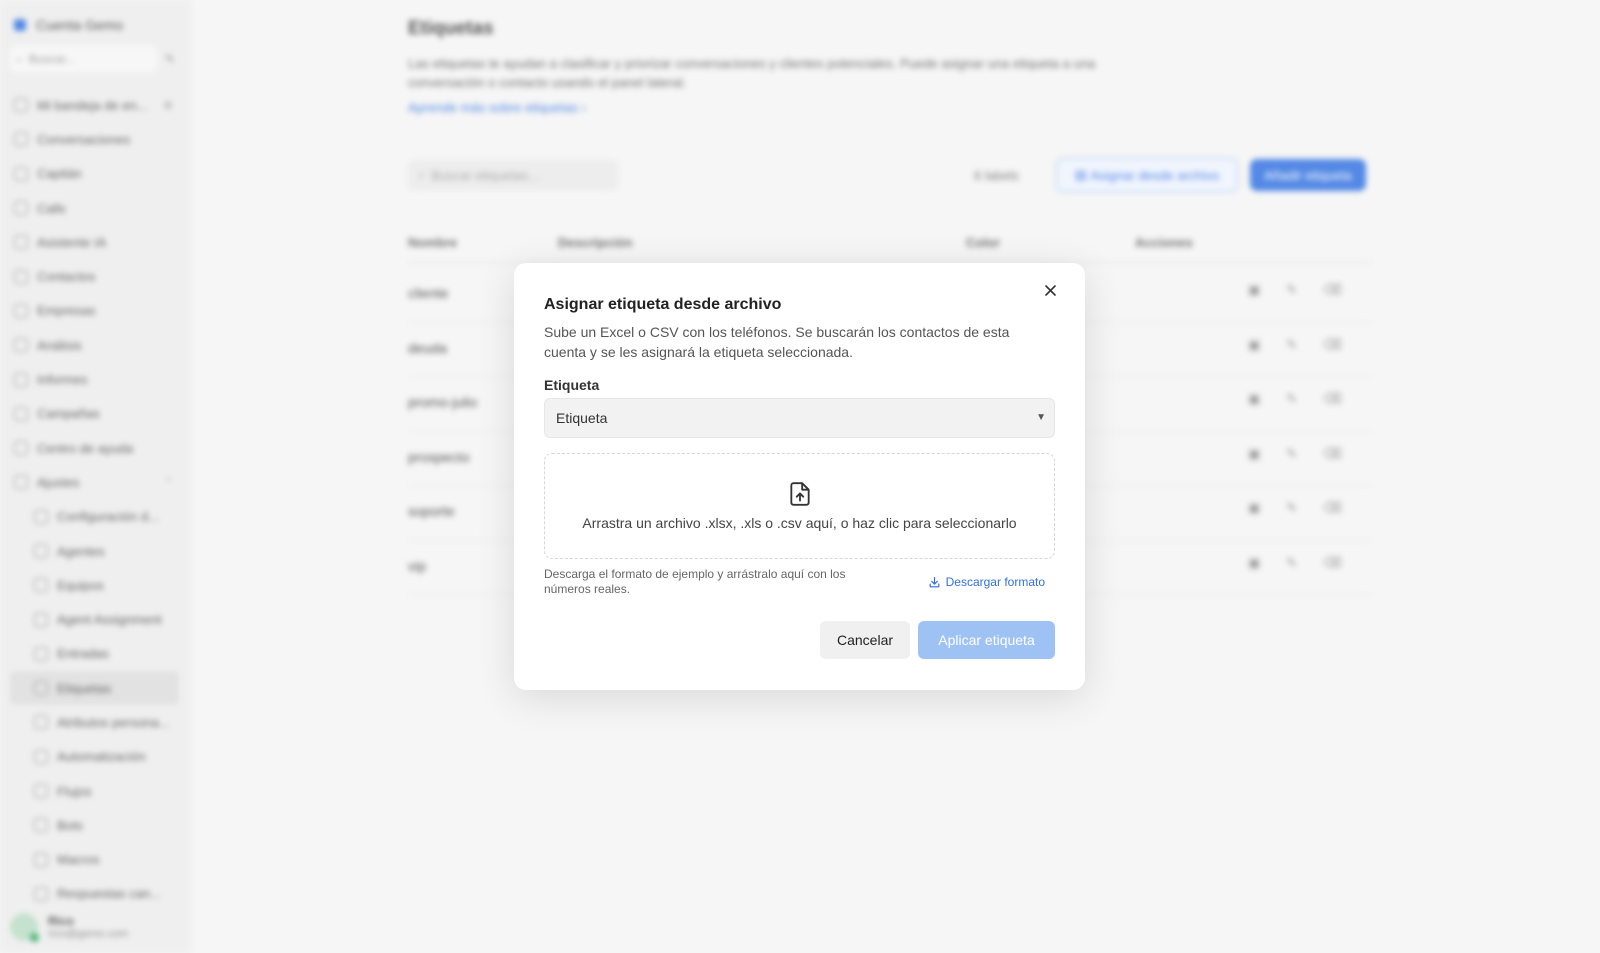  What do you see at coordinates (995, 582) in the screenshot?
I see `download-format-label: Descargar formato` at bounding box center [995, 582].